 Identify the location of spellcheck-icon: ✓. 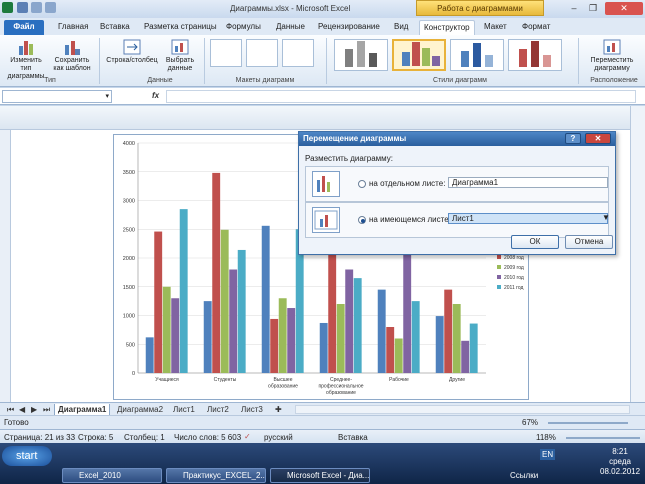
(247, 436).